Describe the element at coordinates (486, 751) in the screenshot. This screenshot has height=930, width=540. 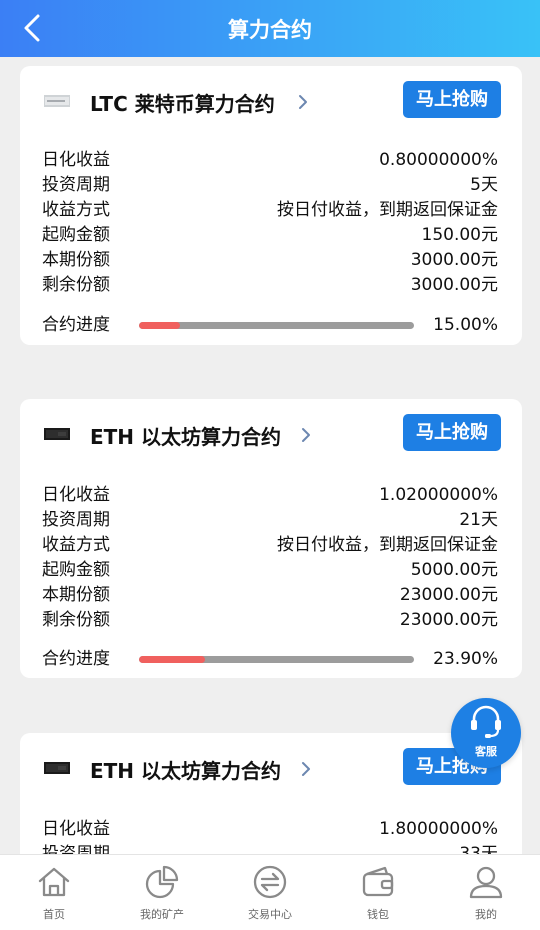
I see `customer-service-label: 客服` at that location.